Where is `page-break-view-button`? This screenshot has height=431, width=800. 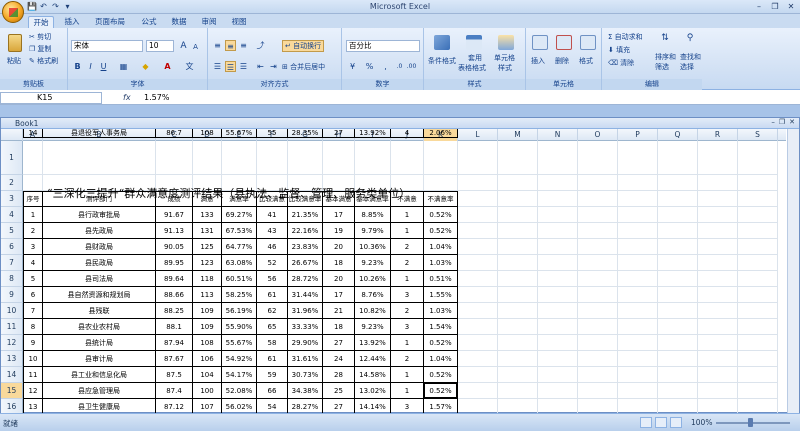
page-break-view-button is located at coordinates (676, 422).